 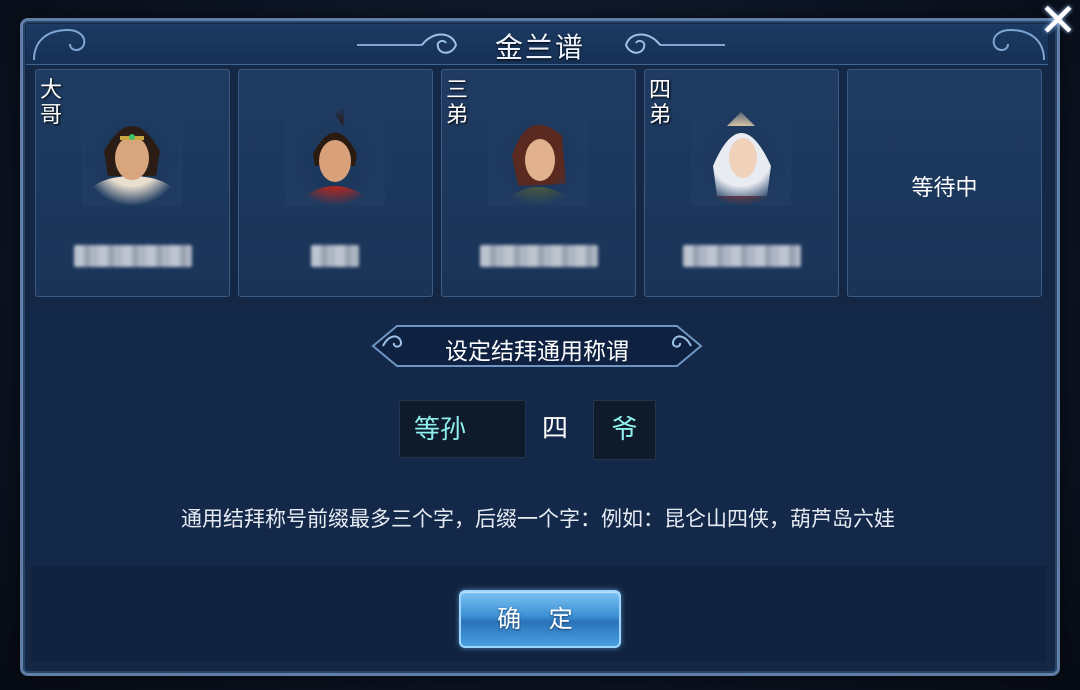 I want to click on member-rank: 三弟, so click(x=457, y=103).